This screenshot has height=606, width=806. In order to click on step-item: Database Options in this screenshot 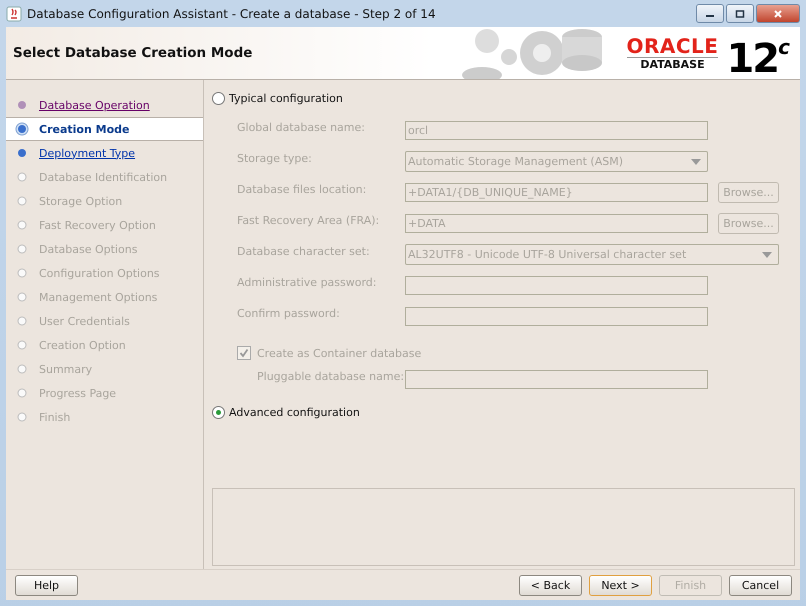, I will do `click(104, 249)`.